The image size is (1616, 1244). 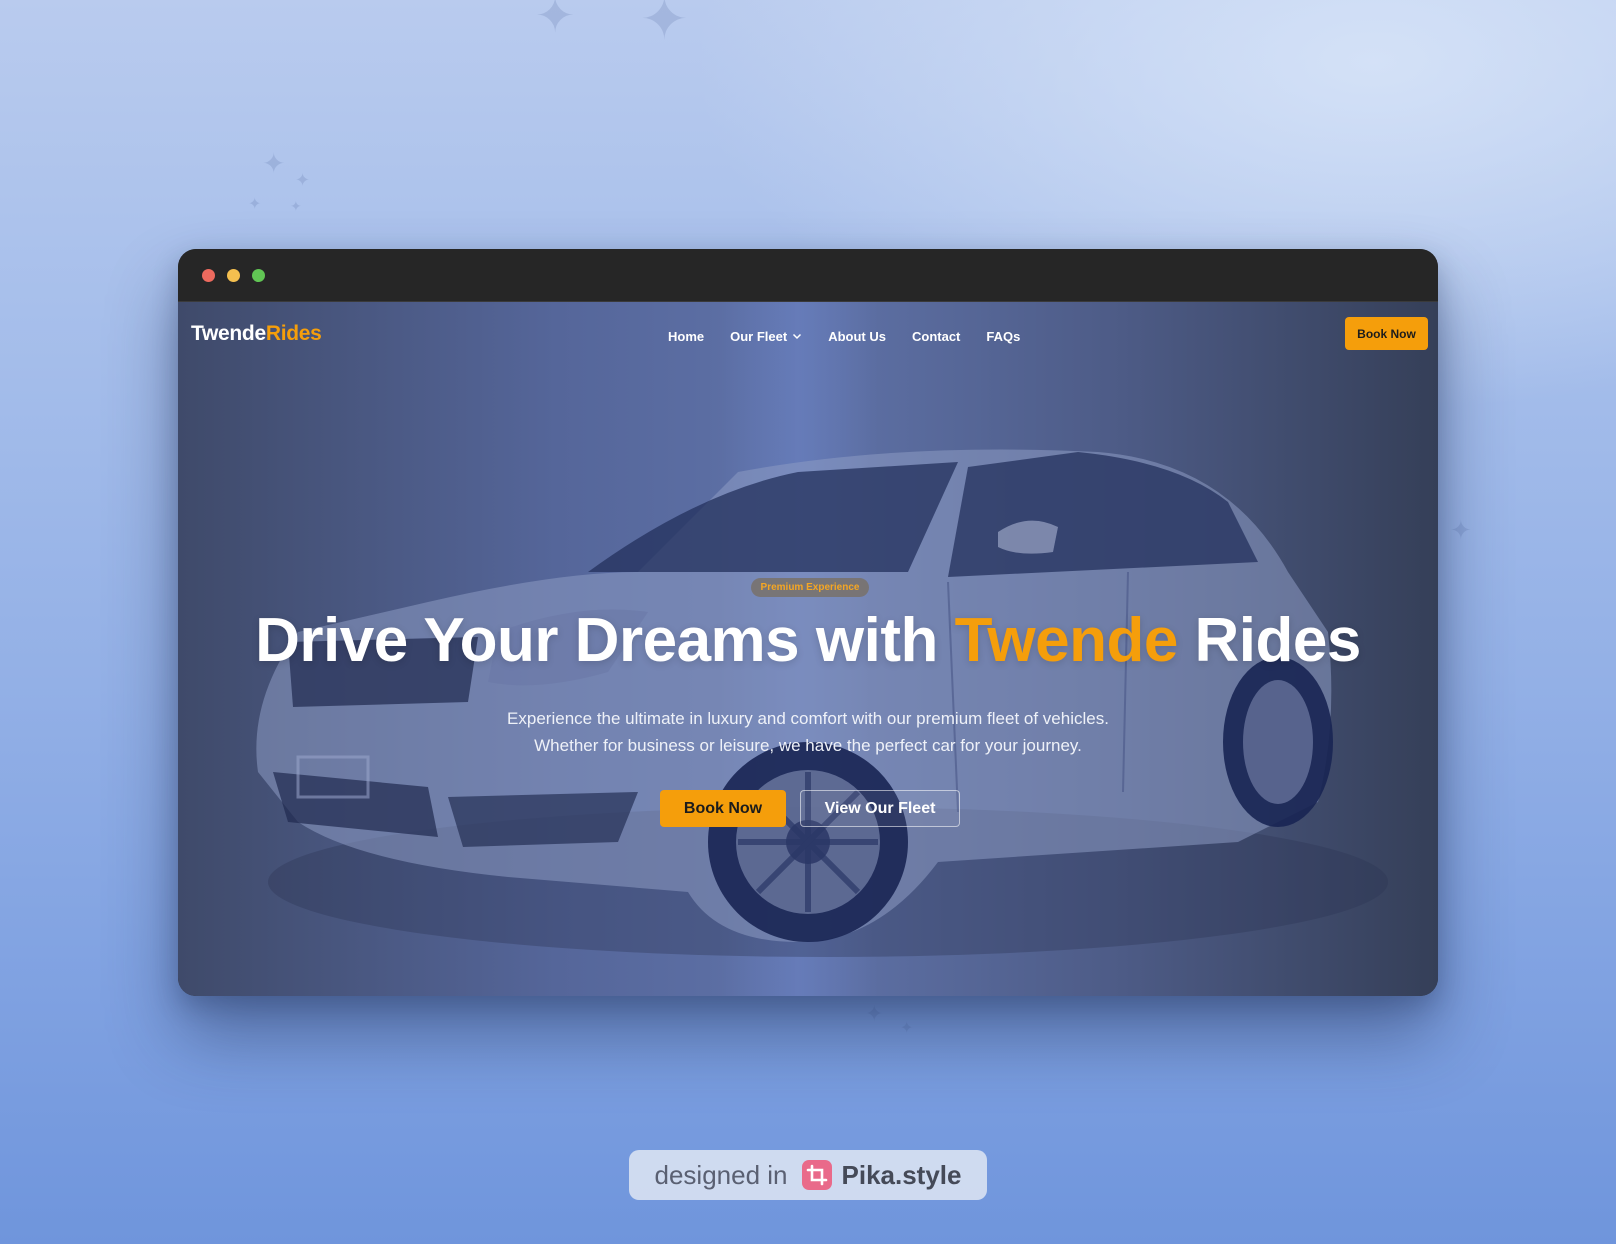 I want to click on nav-book-now-button: Book Now, so click(x=1386, y=333).